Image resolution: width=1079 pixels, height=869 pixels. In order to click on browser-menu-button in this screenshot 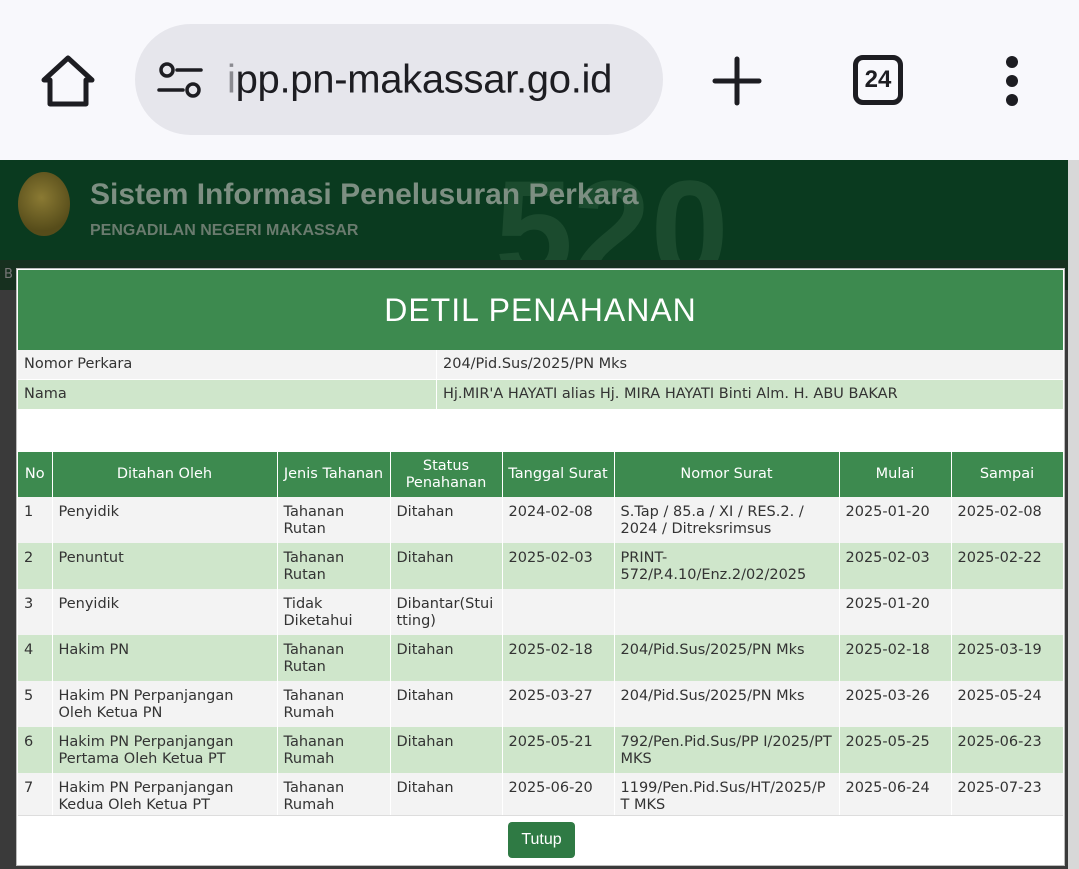, I will do `click(1012, 81)`.